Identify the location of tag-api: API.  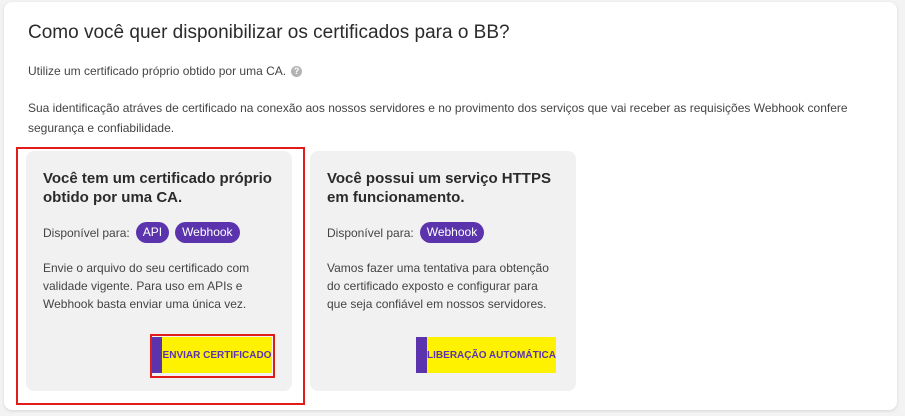
(152, 232).